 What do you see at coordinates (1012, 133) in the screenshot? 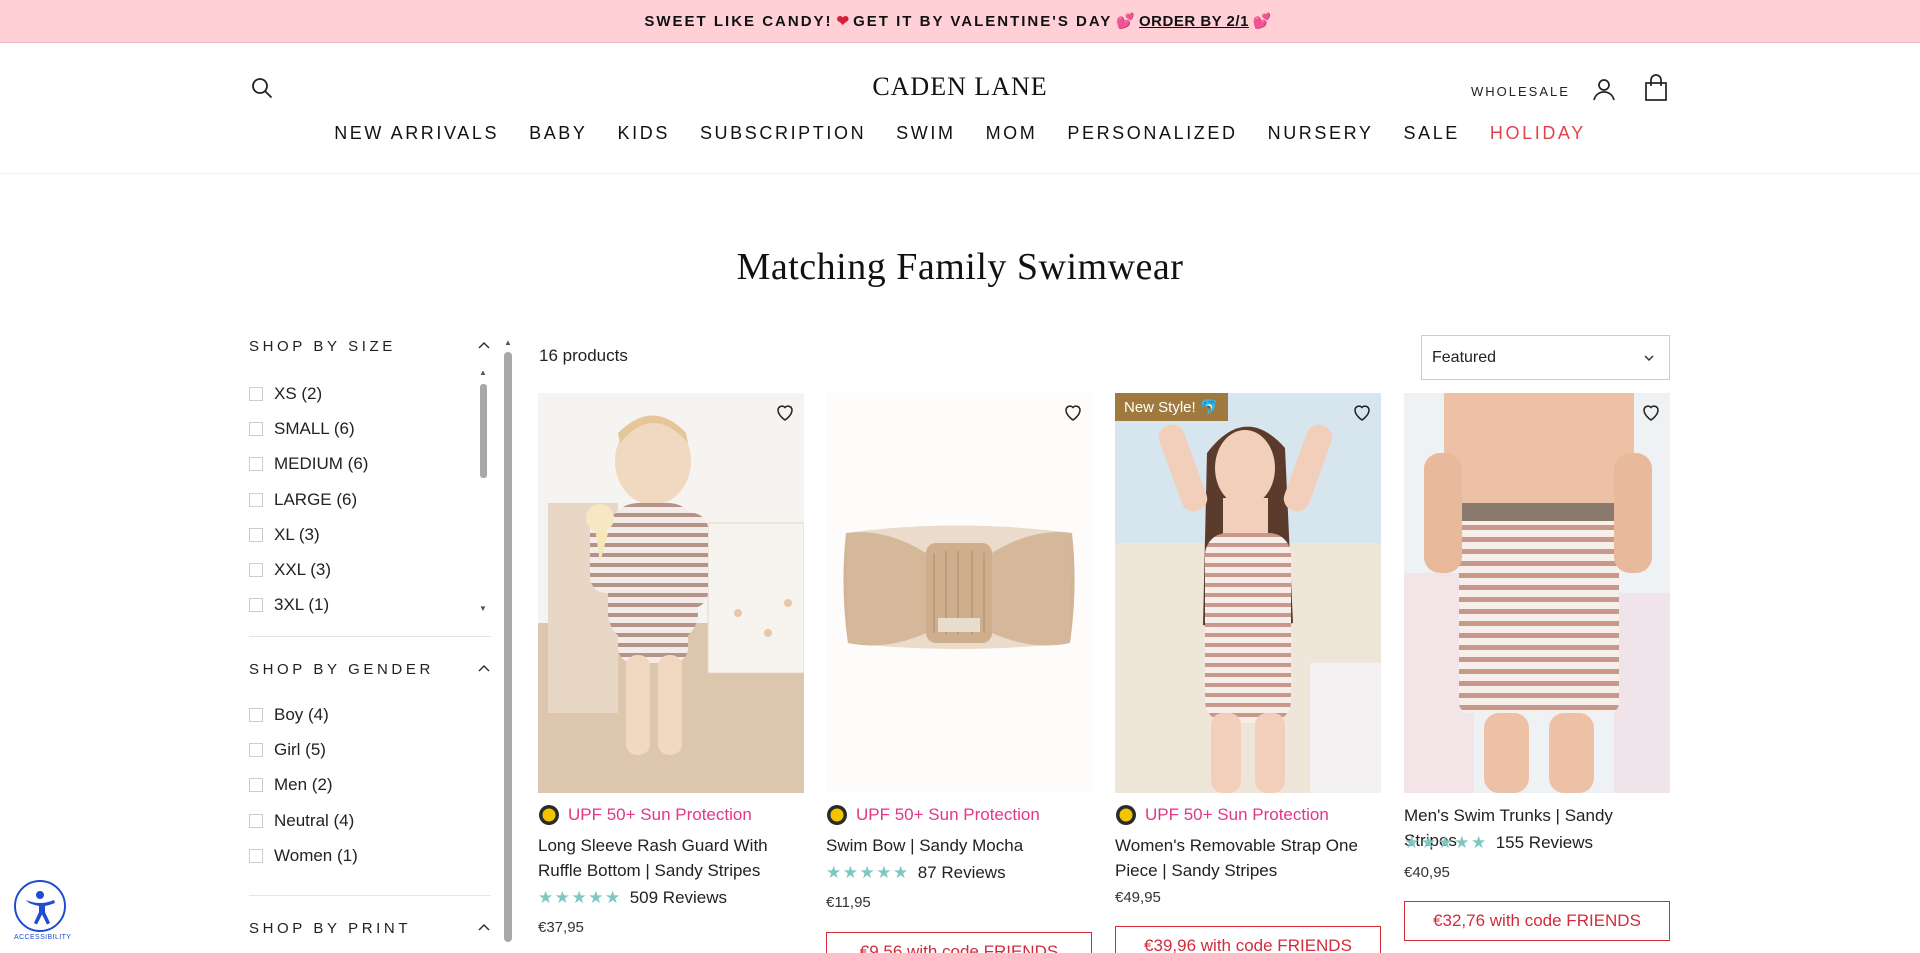
I see `nav-mom: MOM` at bounding box center [1012, 133].